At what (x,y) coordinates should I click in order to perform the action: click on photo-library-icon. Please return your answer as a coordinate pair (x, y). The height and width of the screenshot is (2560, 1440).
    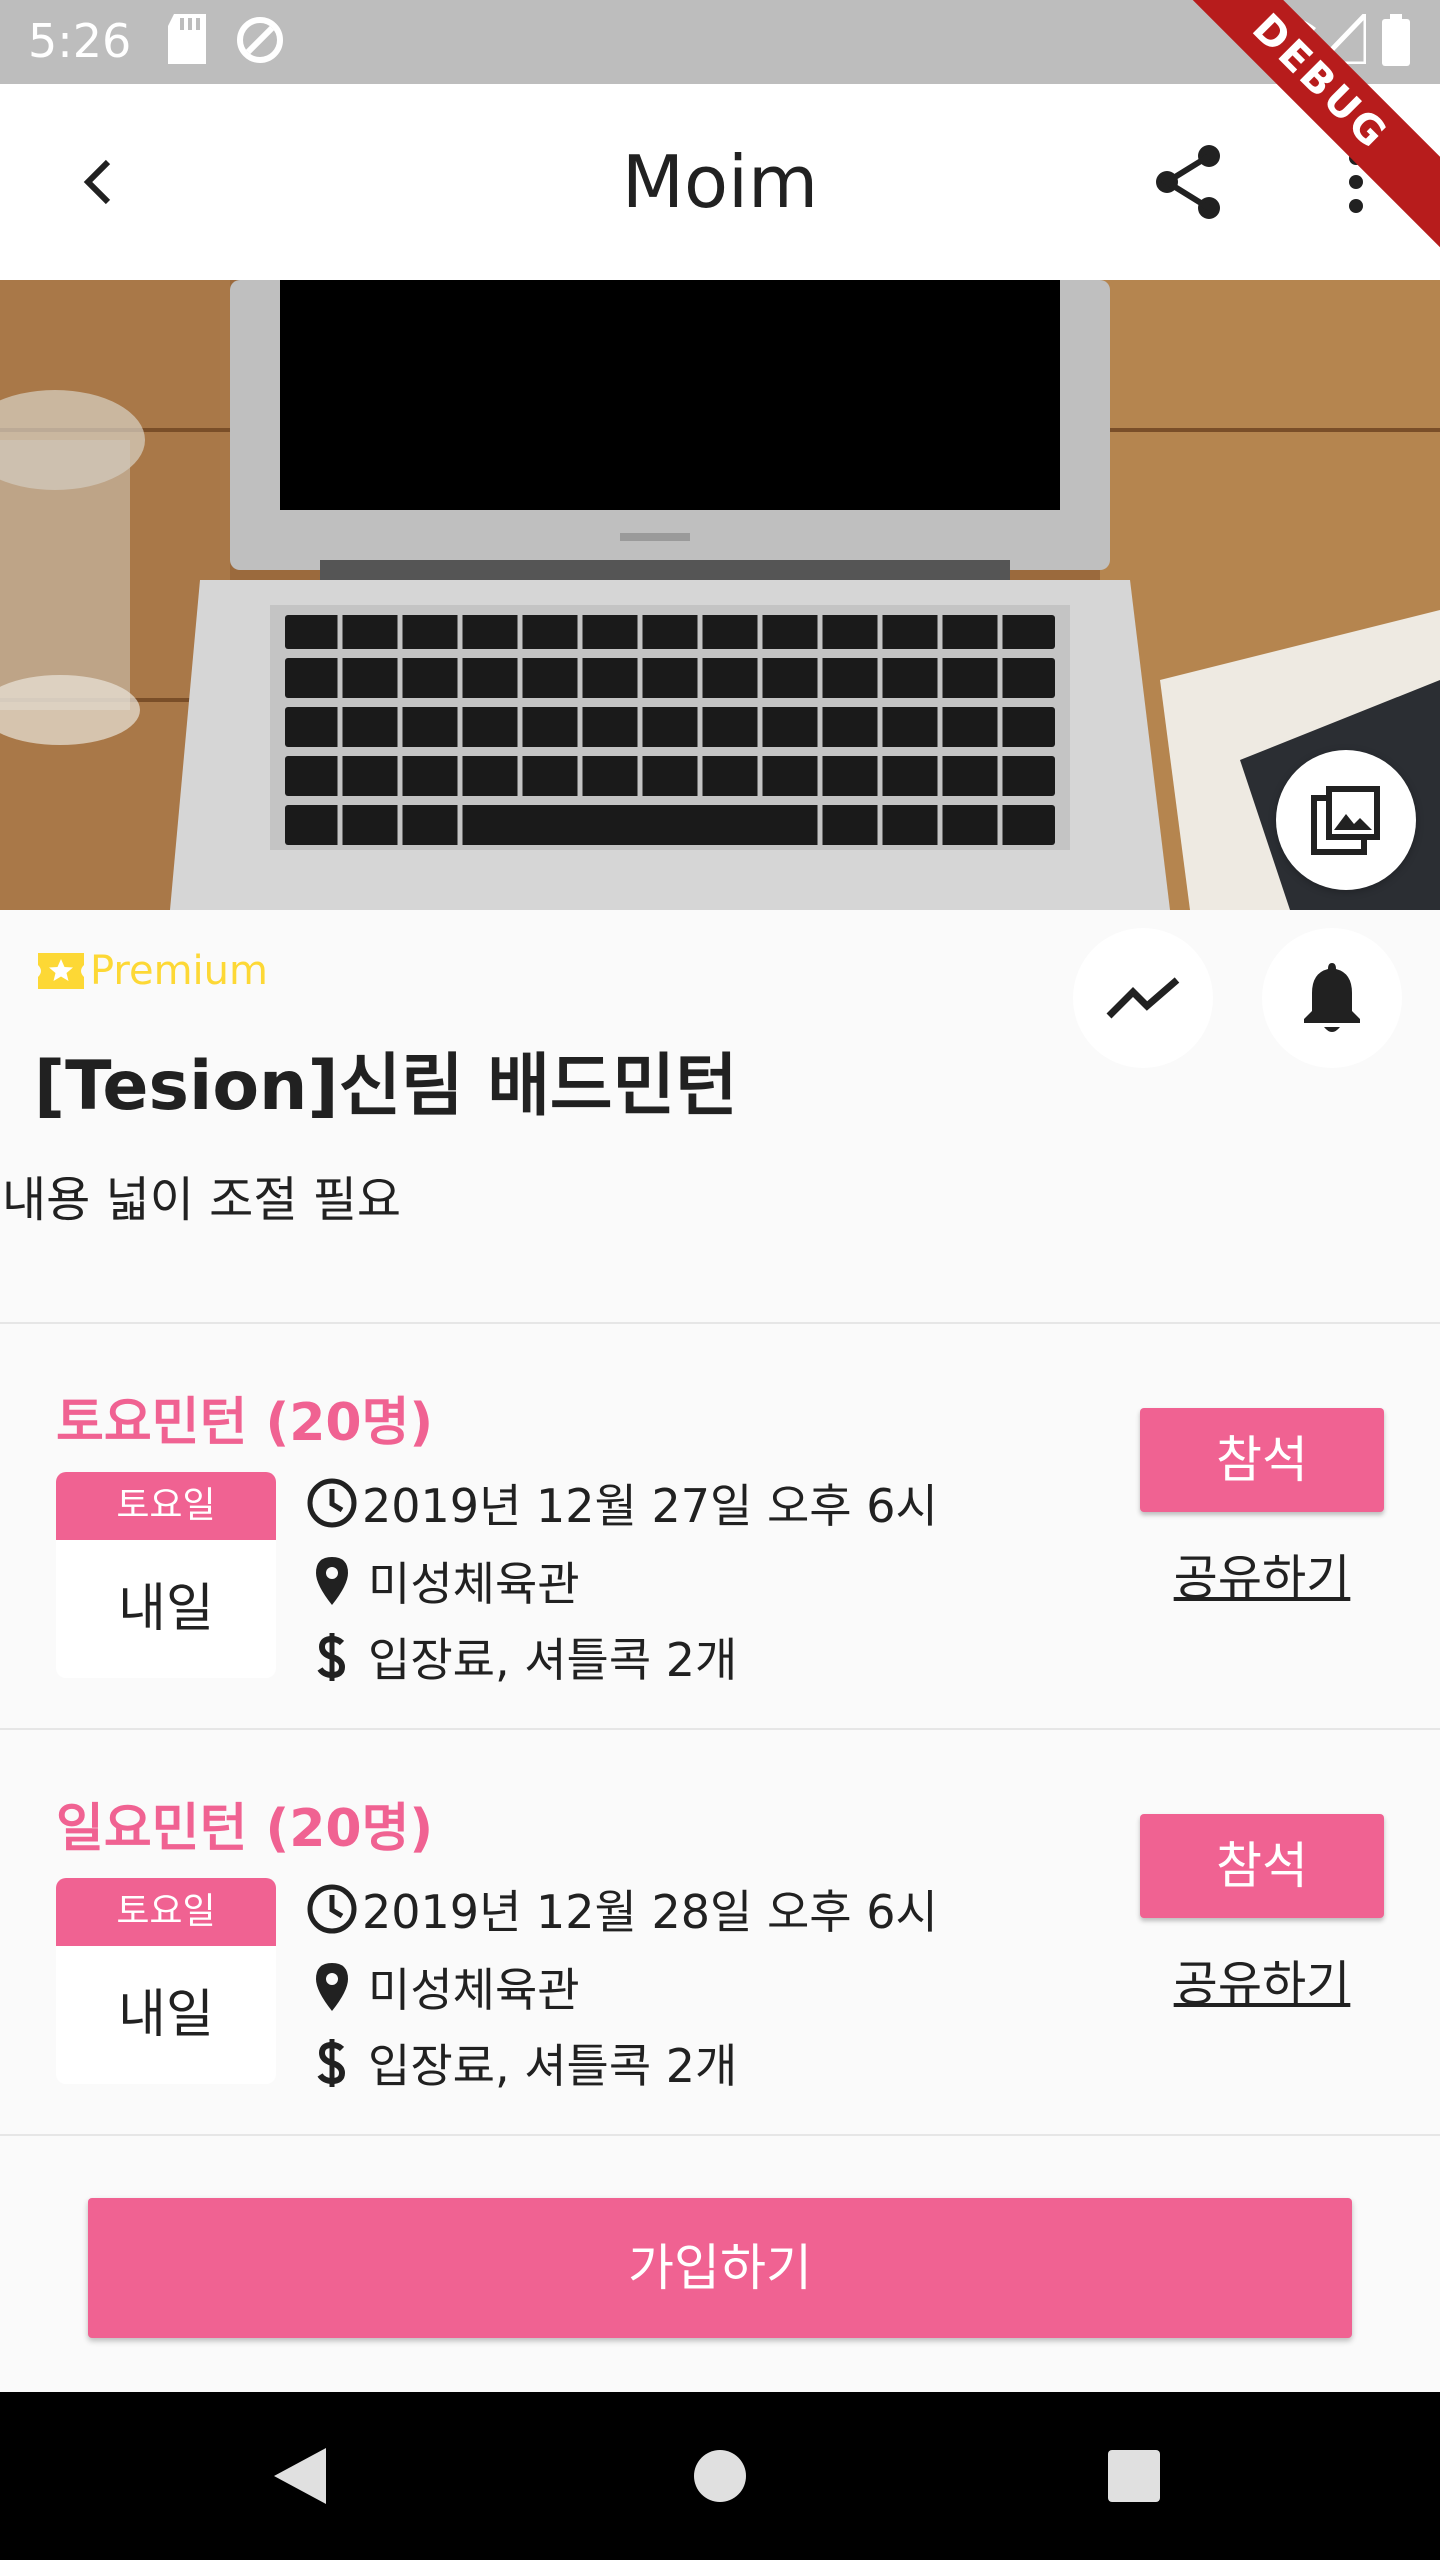
    Looking at the image, I should click on (1345, 820).